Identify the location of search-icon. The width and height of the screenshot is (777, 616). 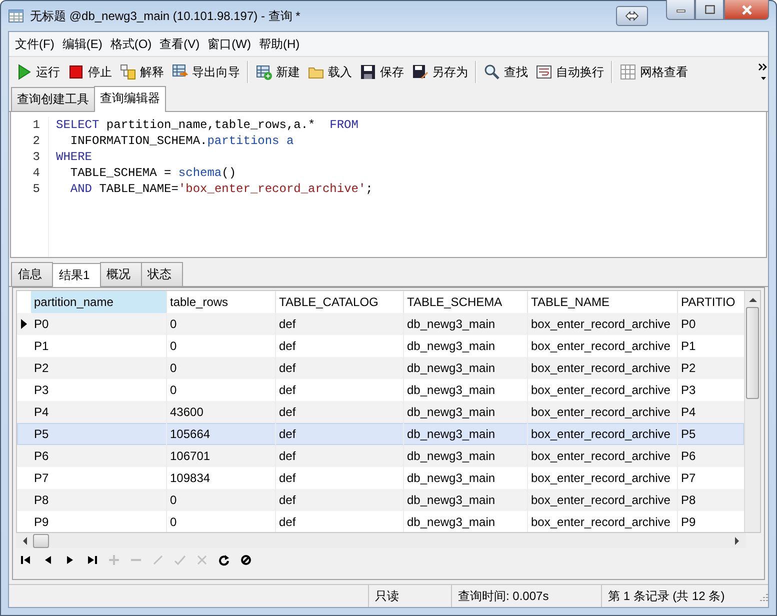
(492, 72).